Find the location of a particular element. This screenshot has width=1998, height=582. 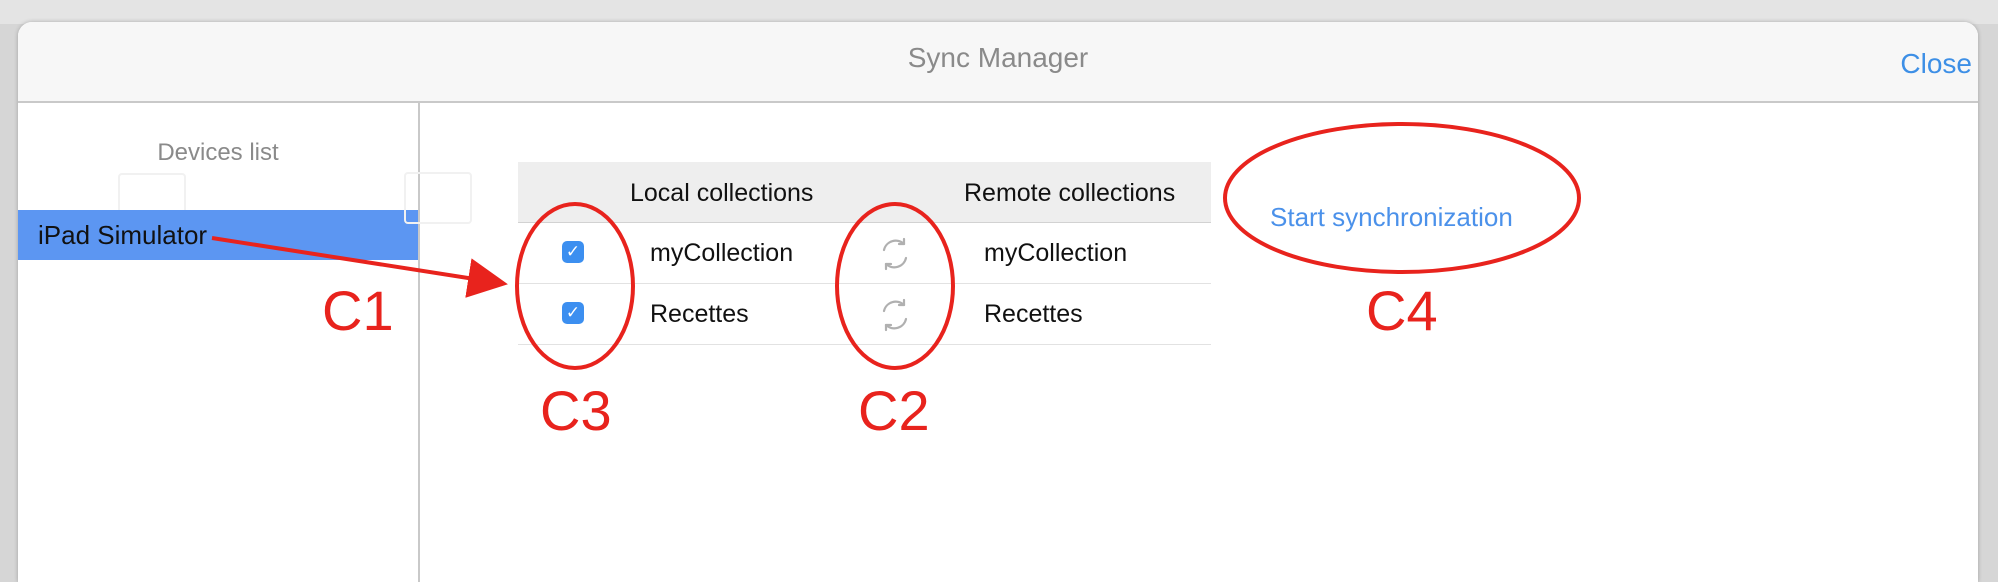

local-collection-name: Recettes is located at coordinates (699, 314).